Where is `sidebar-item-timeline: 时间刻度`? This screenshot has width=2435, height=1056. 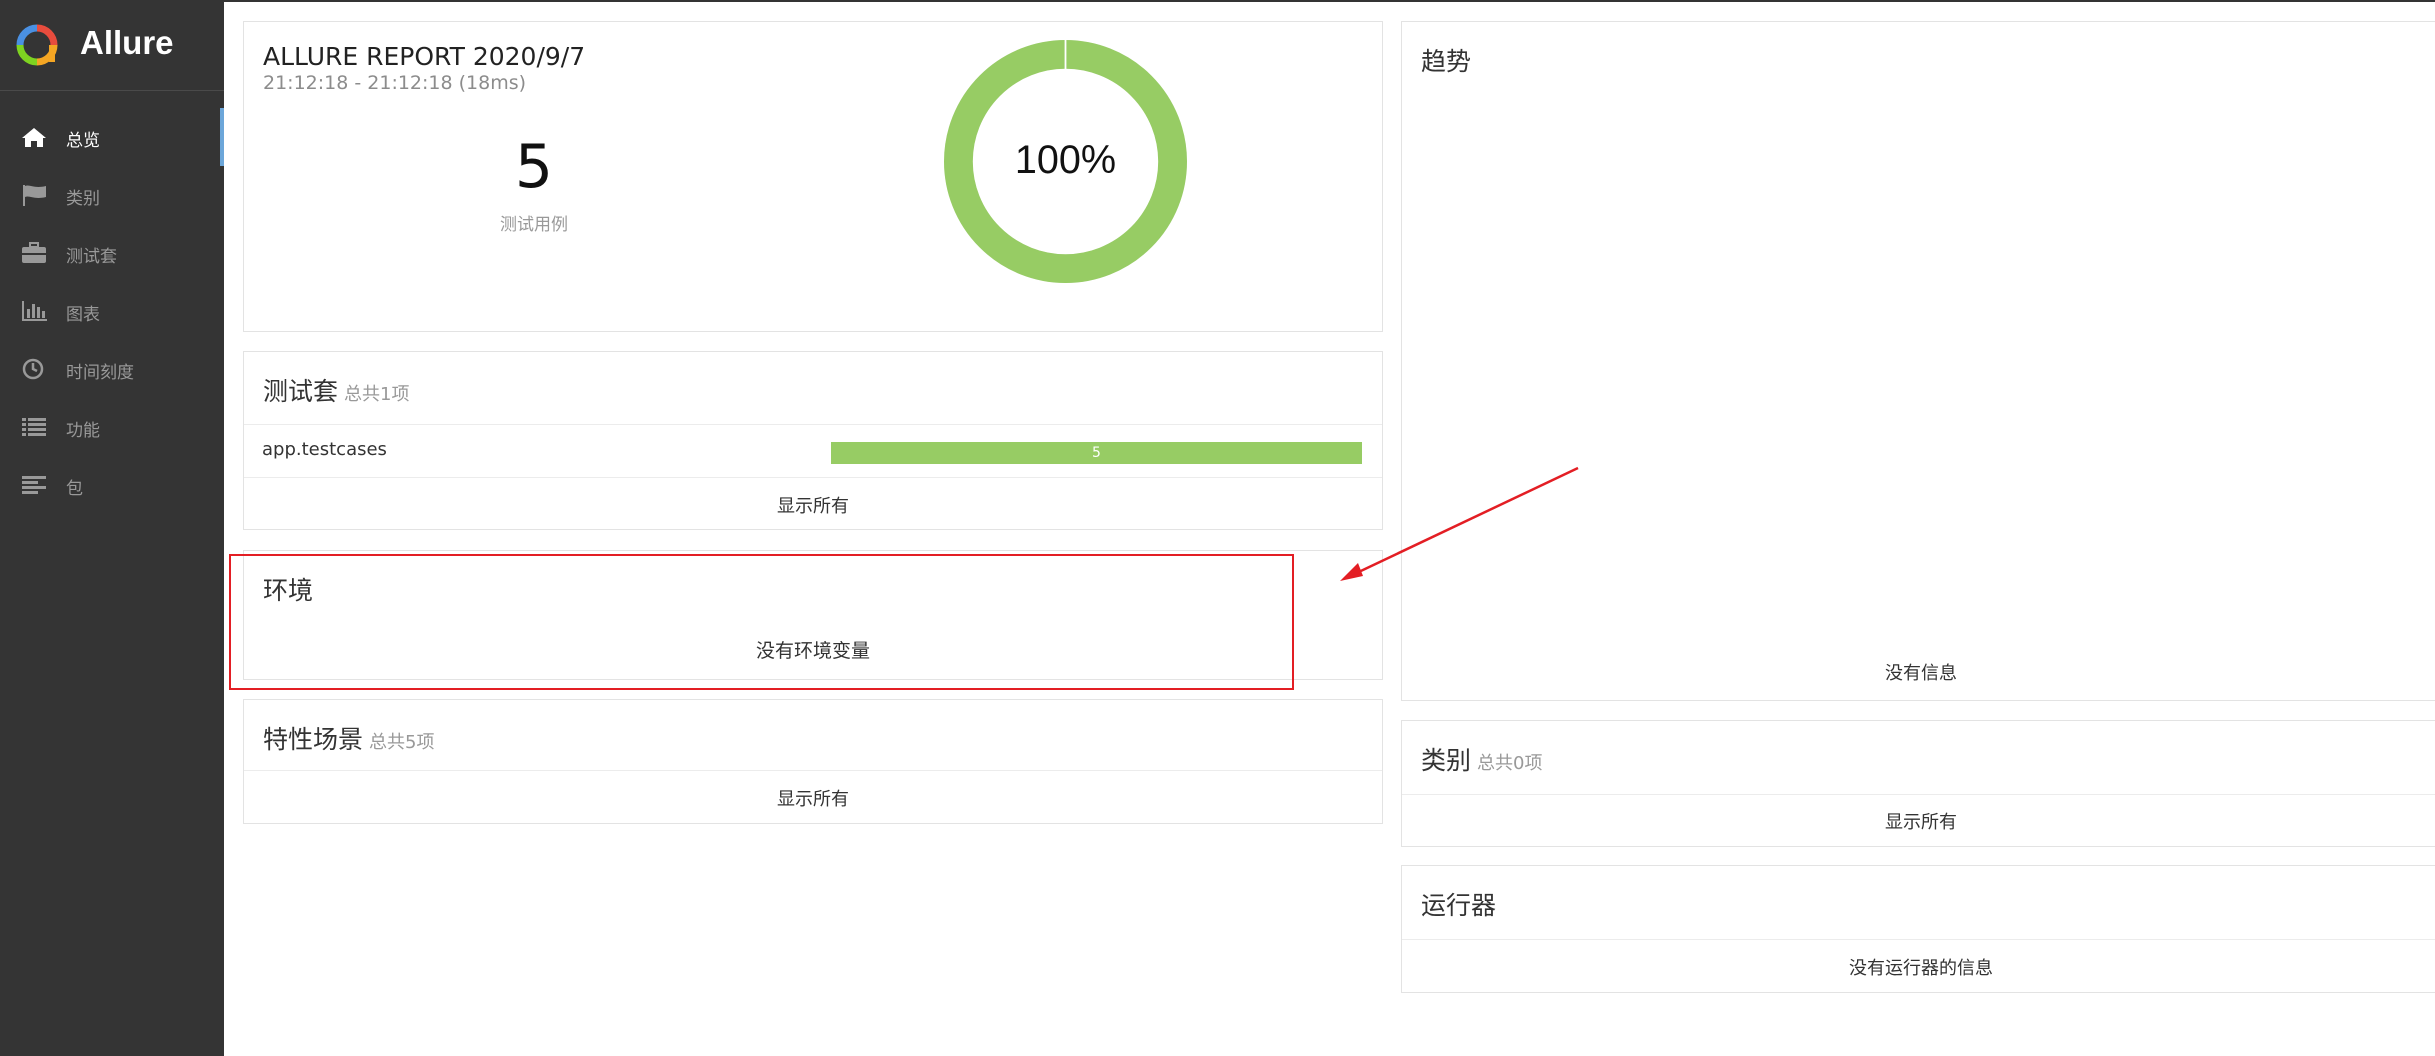 sidebar-item-timeline: 时间刻度 is located at coordinates (112, 369).